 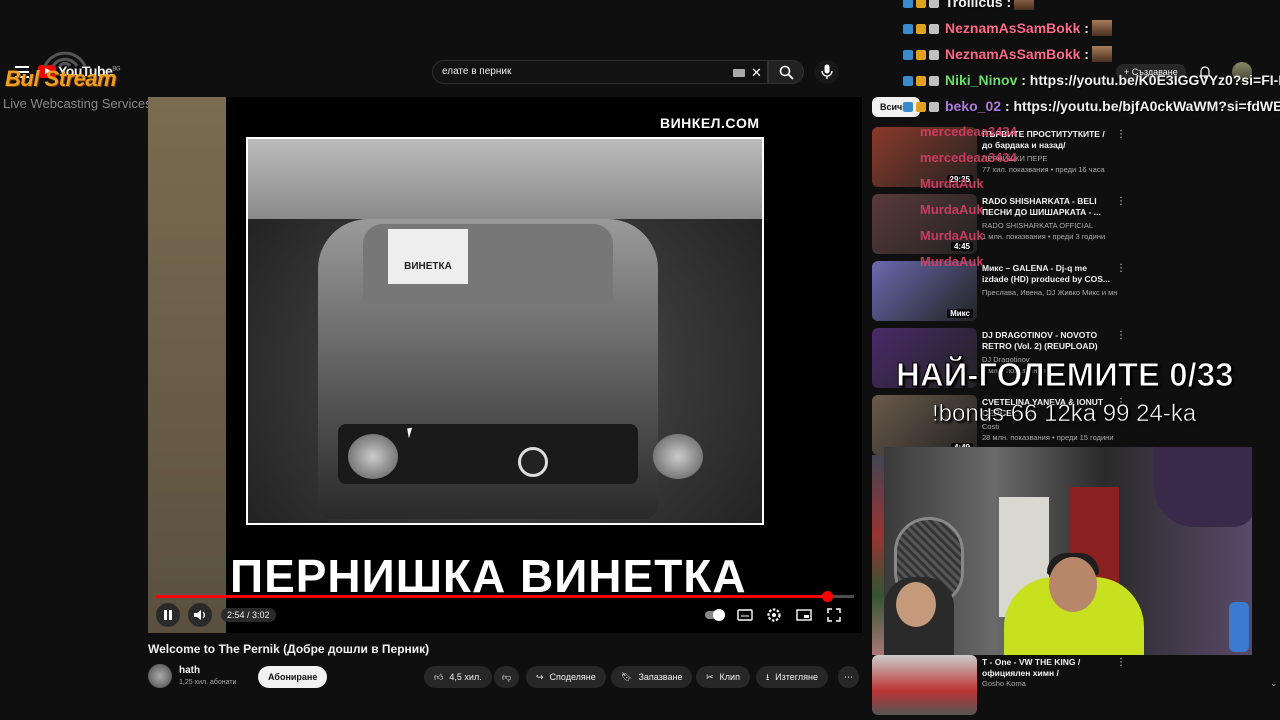 I want to click on volume-icon, so click(x=199, y=615).